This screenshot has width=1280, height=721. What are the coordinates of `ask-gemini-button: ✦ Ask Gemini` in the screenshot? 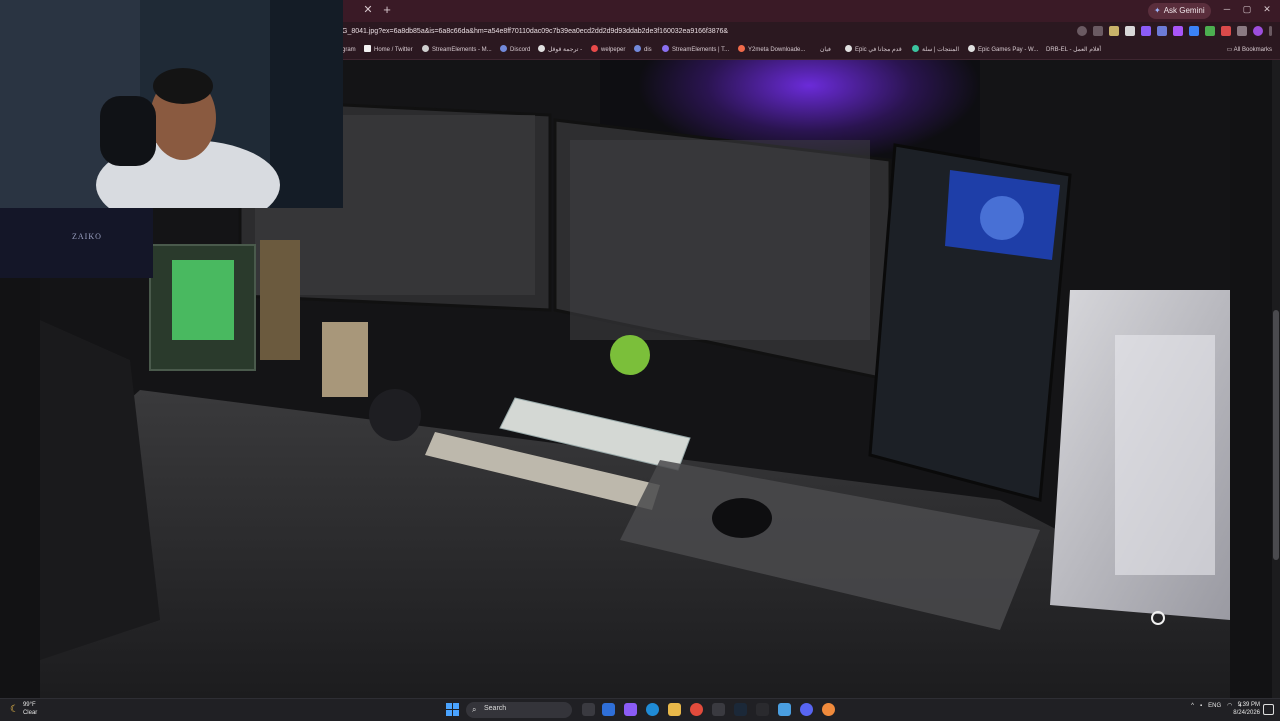 It's located at (1179, 11).